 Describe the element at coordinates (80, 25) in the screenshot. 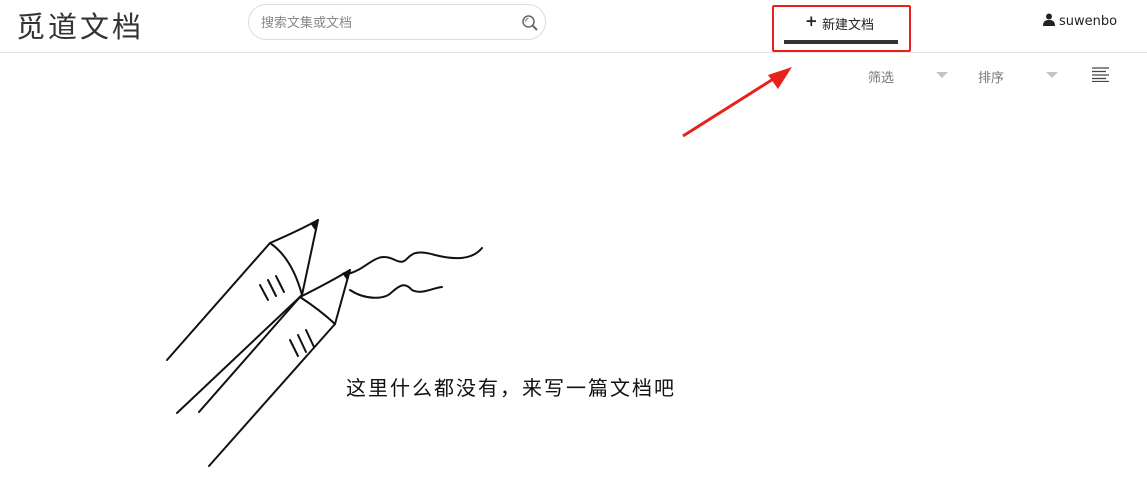

I see `app-logo: 觅道文档` at that location.